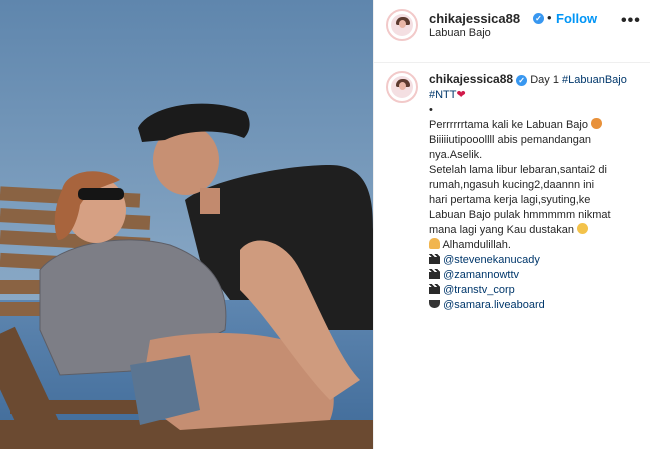  I want to click on post-location: Labuan Bajo, so click(460, 33).